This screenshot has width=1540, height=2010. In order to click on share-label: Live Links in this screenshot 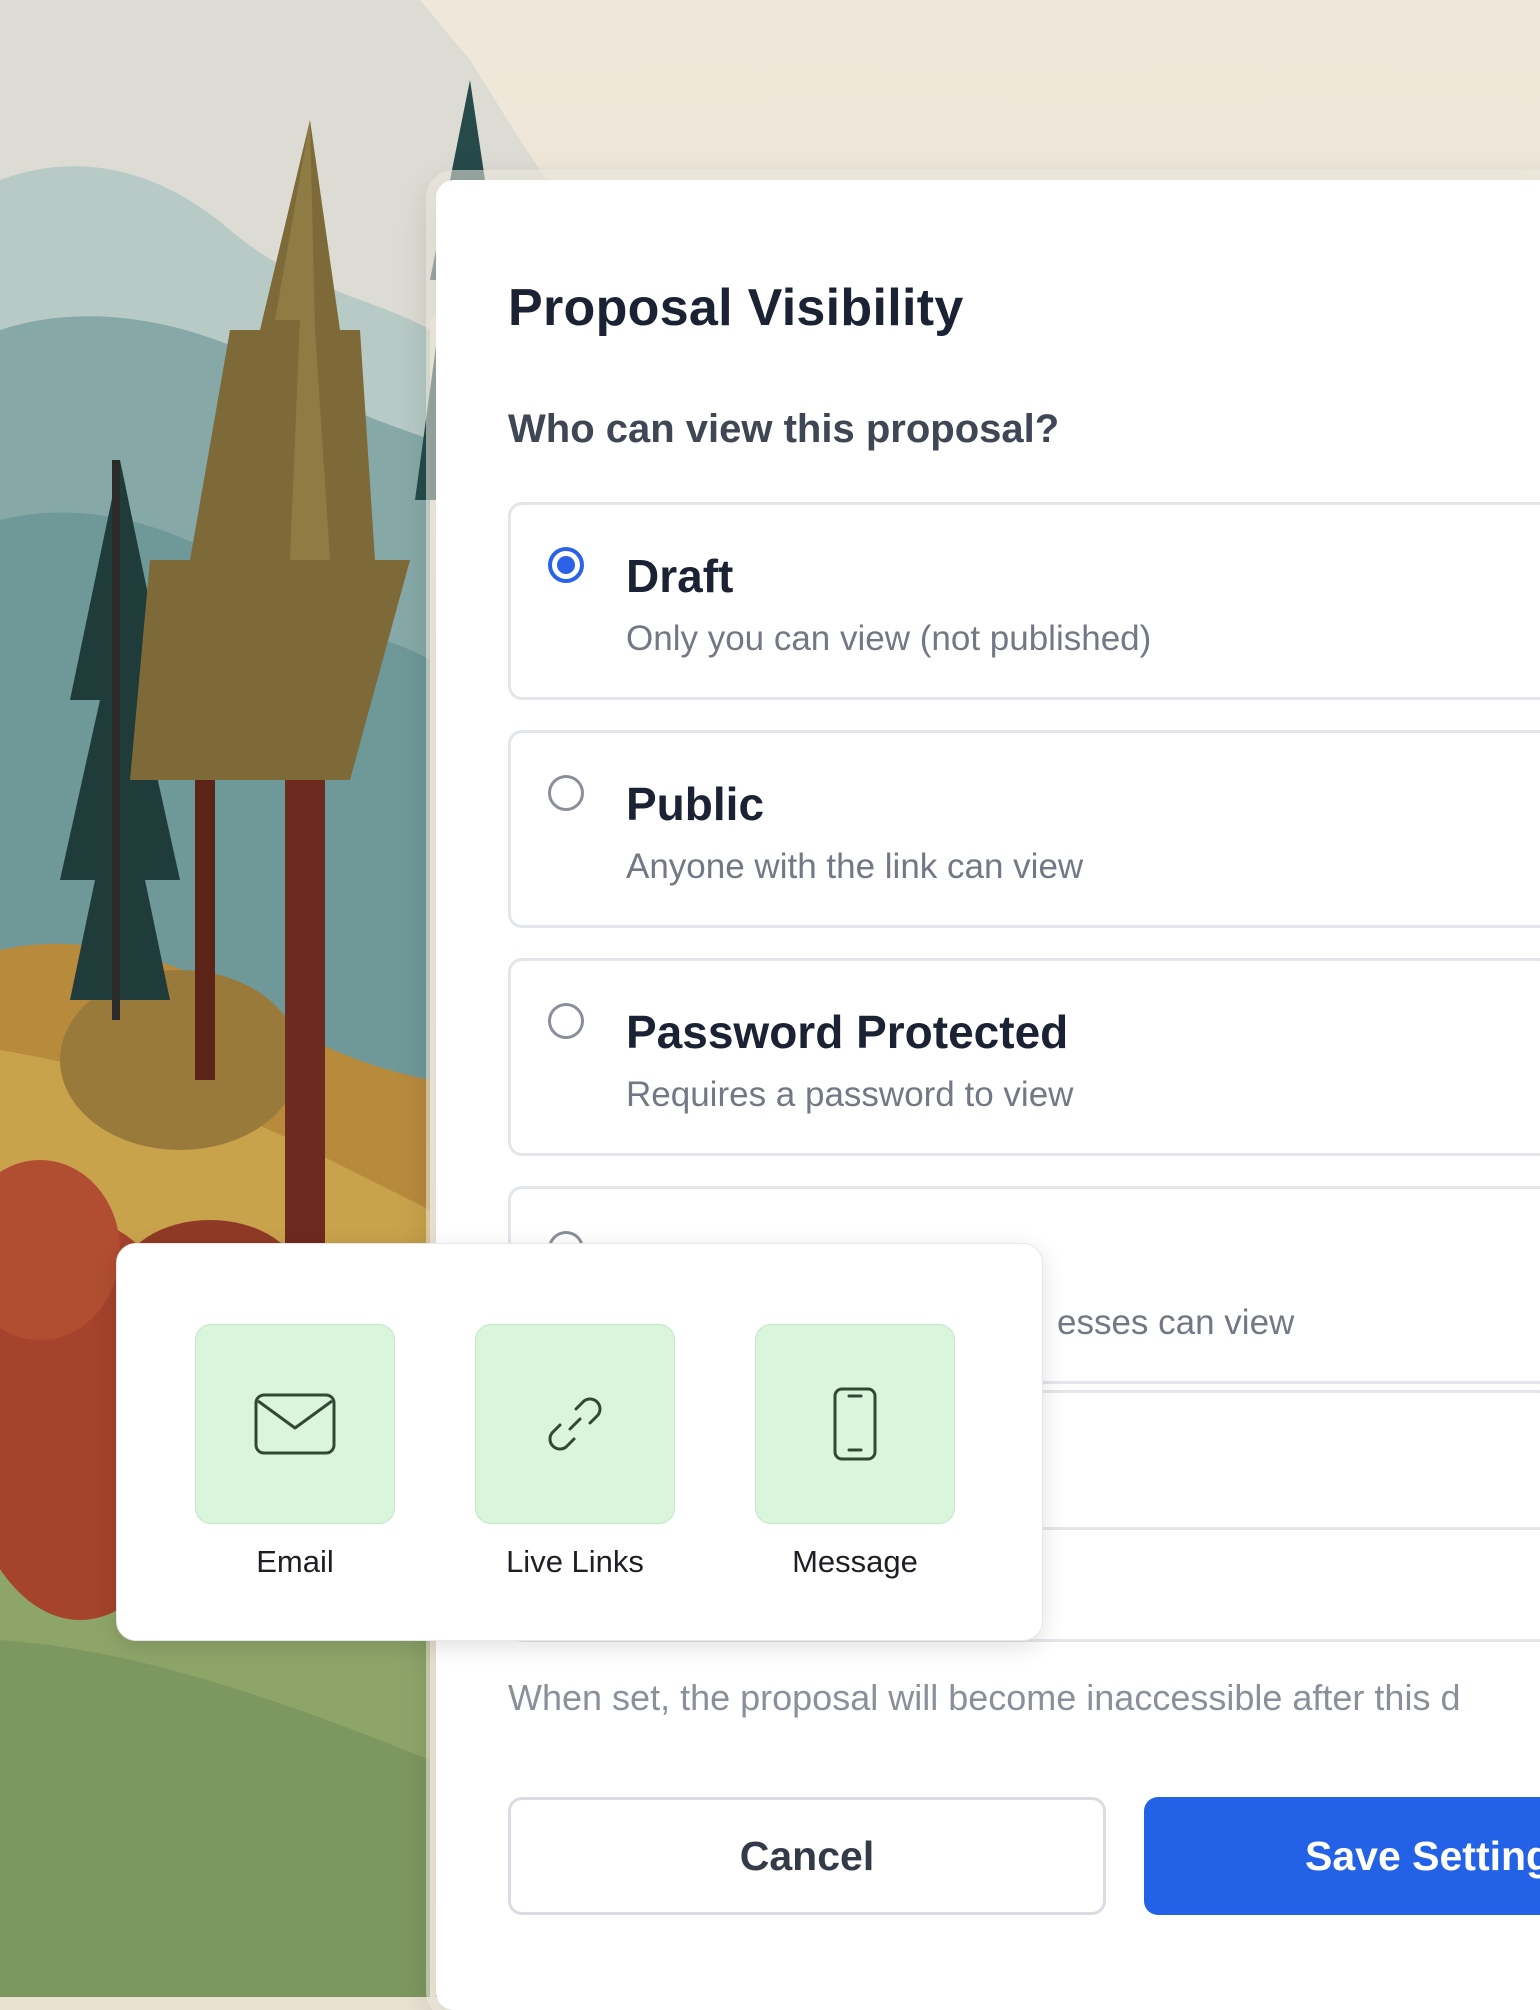, I will do `click(575, 1561)`.